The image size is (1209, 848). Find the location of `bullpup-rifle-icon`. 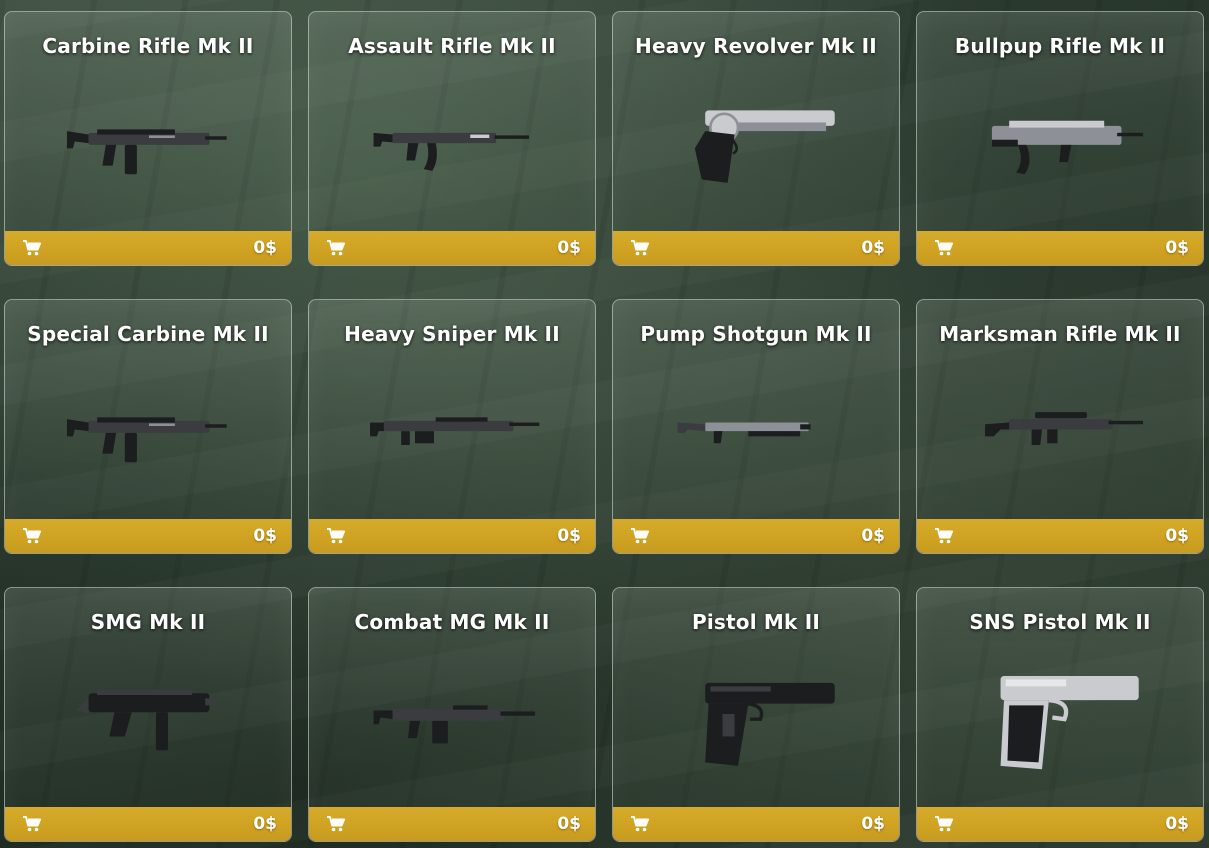

bullpup-rifle-icon is located at coordinates (1061, 147).